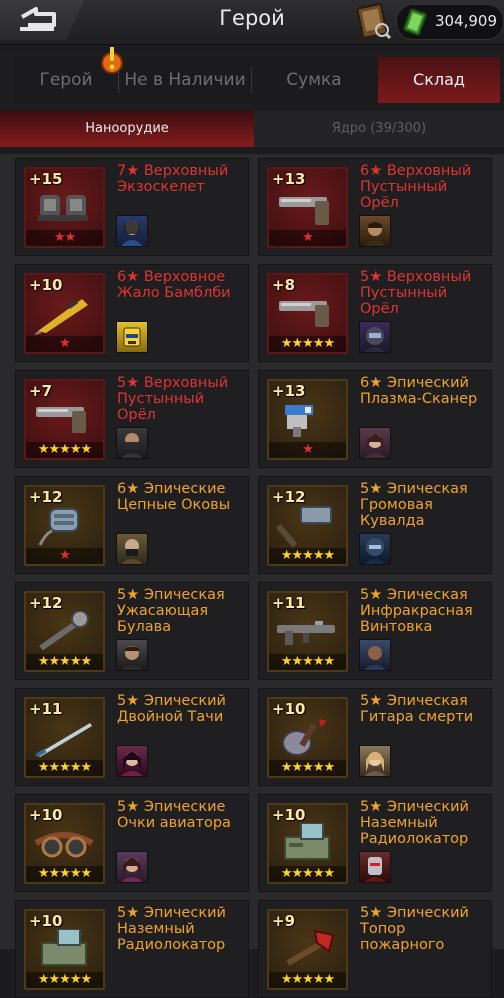  Describe the element at coordinates (289, 603) in the screenshot. I see `weapon-level: +11` at that location.